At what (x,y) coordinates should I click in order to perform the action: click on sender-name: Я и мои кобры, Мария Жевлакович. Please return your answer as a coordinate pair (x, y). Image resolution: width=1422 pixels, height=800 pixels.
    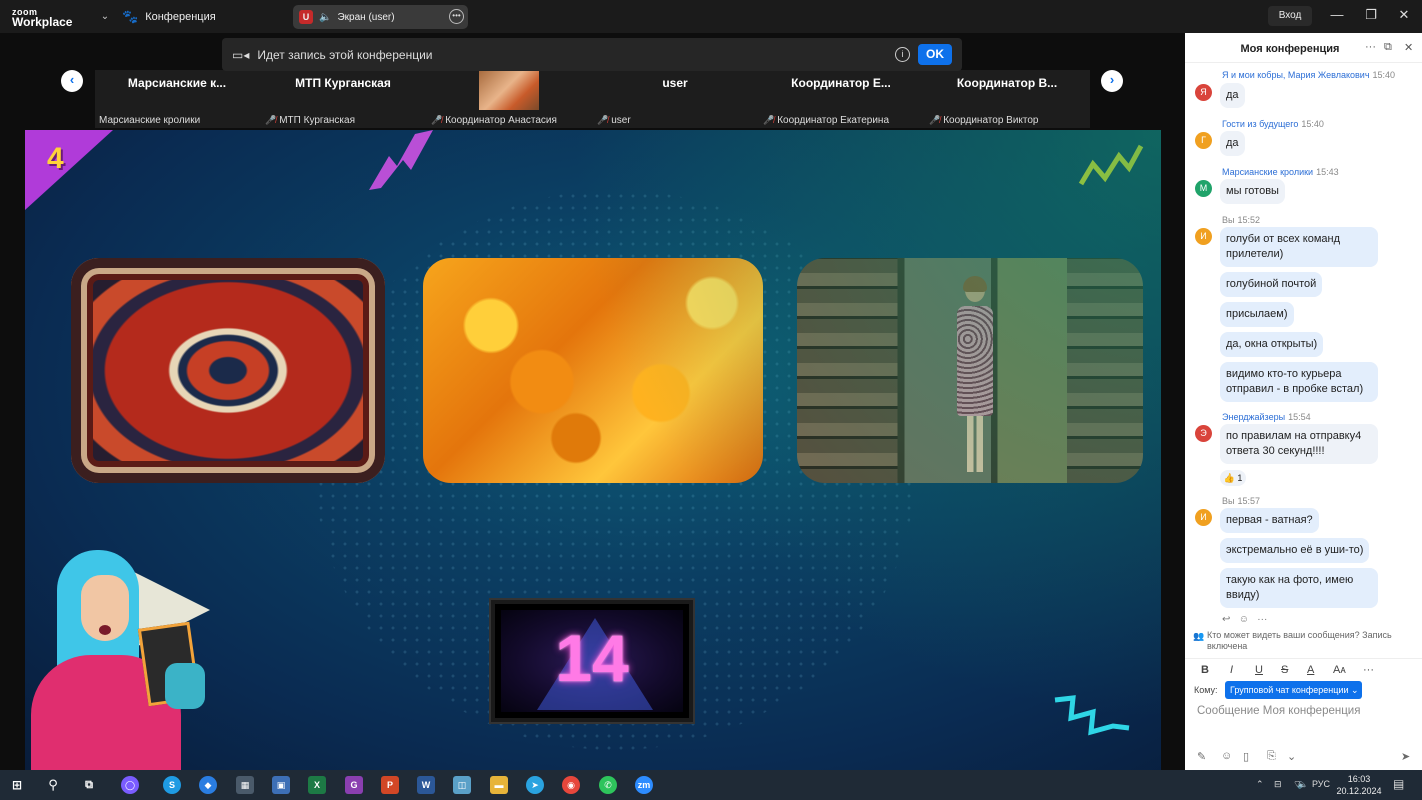
    Looking at the image, I should click on (1296, 75).